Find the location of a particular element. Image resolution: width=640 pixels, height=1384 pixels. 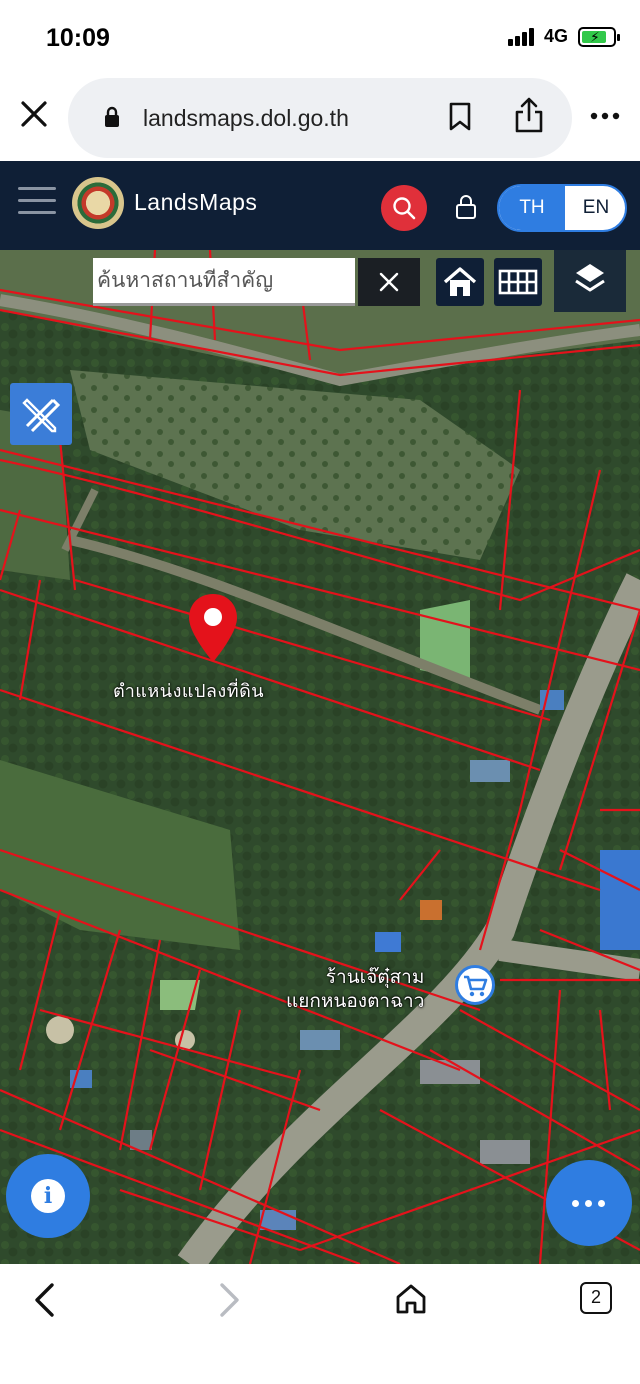

ruler-pencil-icon is located at coordinates (41, 415).